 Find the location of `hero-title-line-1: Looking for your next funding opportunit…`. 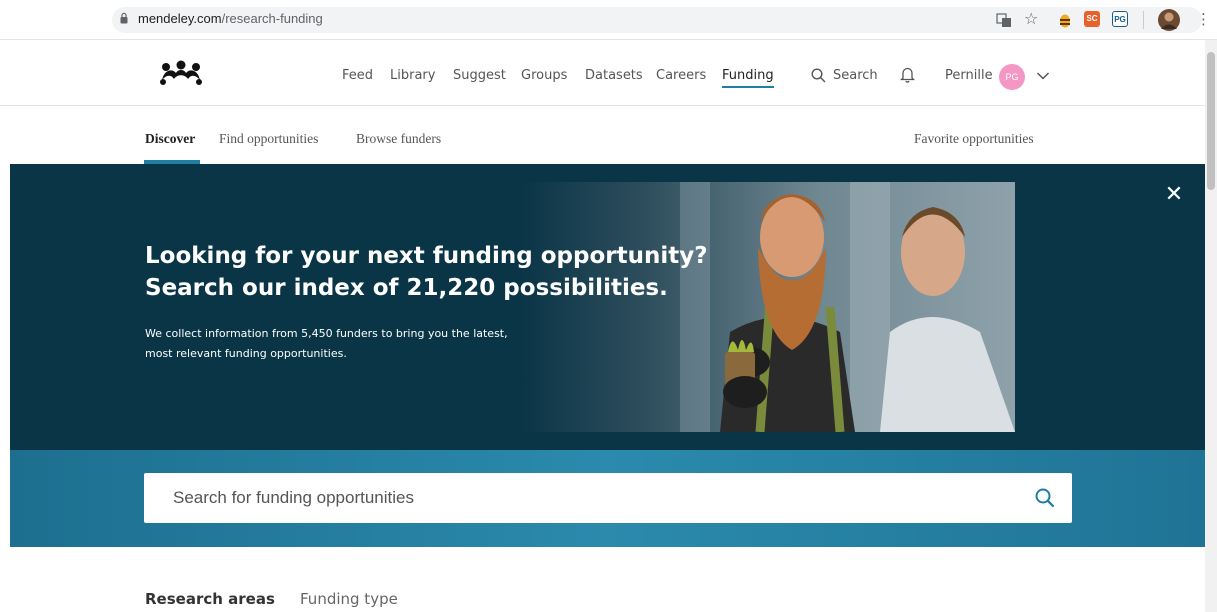

hero-title-line-1: Looking for your next funding opportunit… is located at coordinates (426, 256).